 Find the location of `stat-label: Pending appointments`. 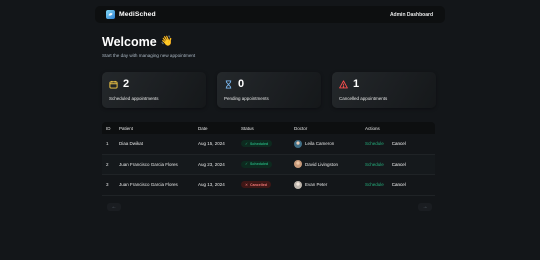

stat-label: Pending appointments is located at coordinates (246, 98).